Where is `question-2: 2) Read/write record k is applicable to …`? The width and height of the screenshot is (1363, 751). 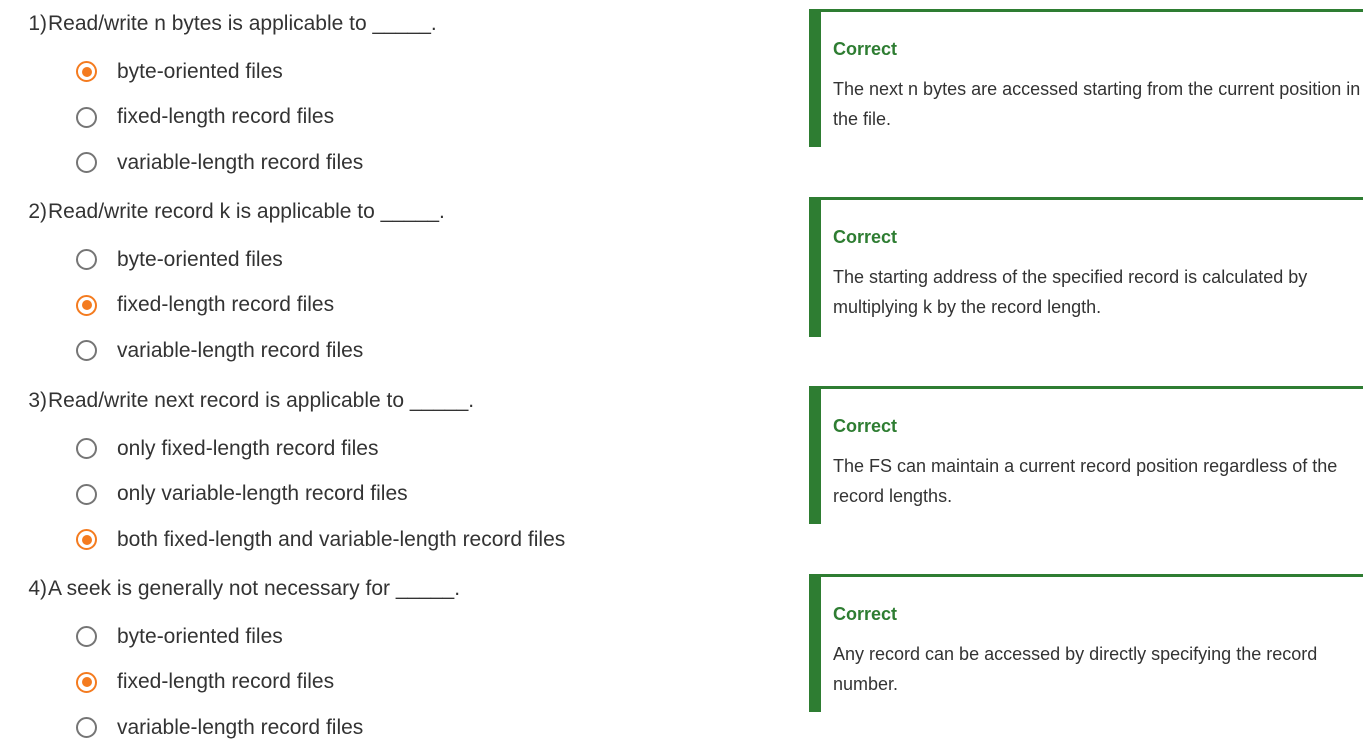
question-2: 2) Read/write record k is applicable to … is located at coordinates (390, 287).